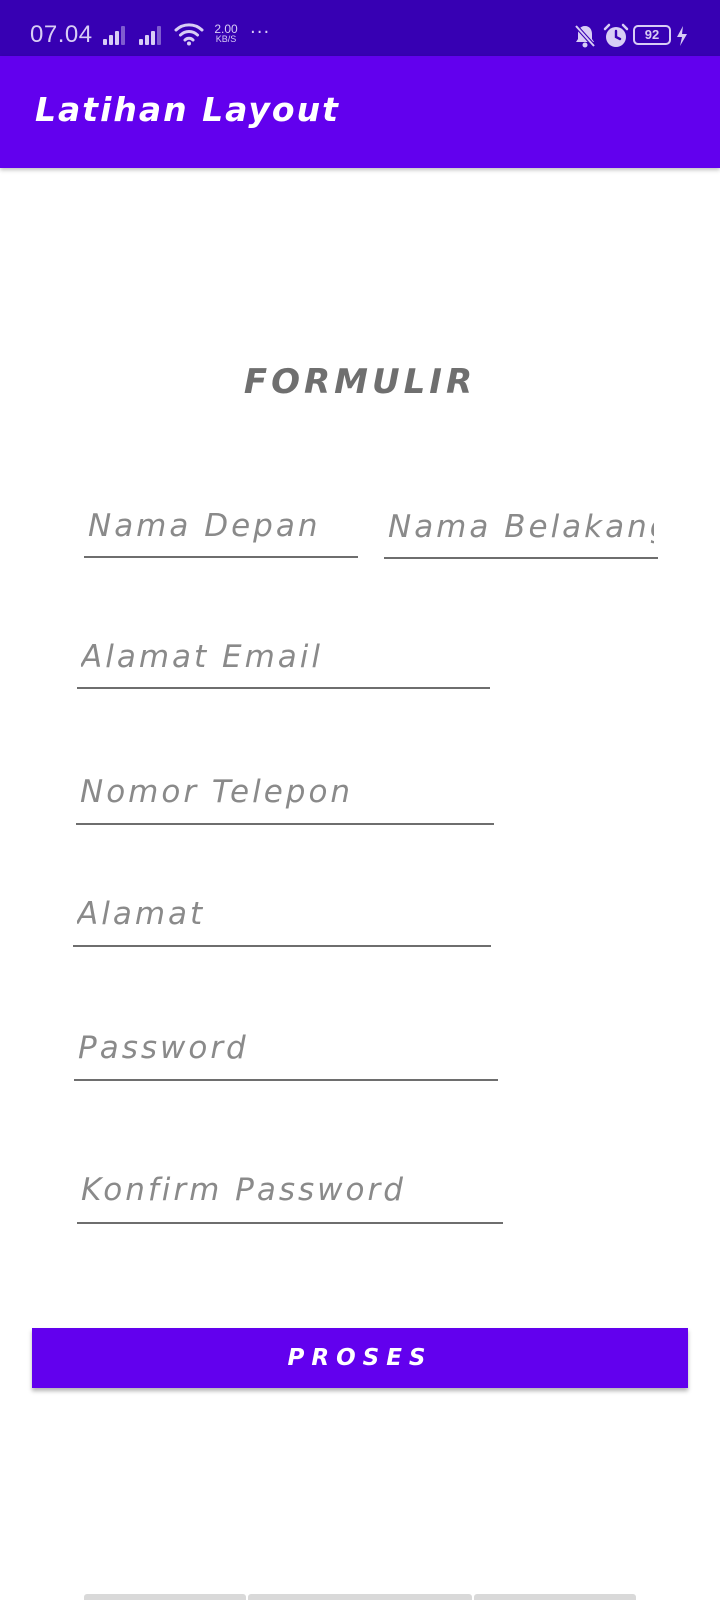 This screenshot has width=720, height=1600. What do you see at coordinates (187, 109) in the screenshot?
I see `app-title: Latihan Layout` at bounding box center [187, 109].